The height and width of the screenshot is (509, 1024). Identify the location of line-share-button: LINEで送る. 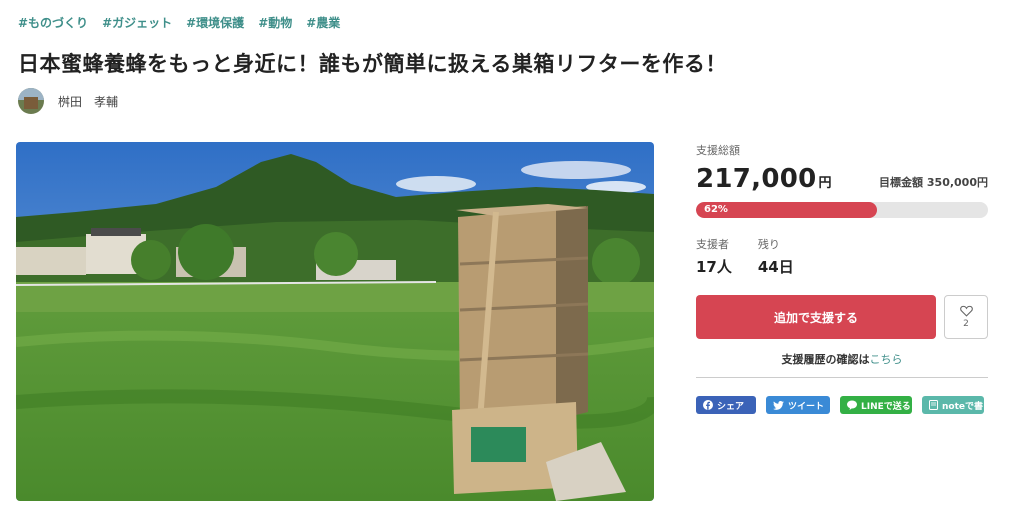
(876, 405).